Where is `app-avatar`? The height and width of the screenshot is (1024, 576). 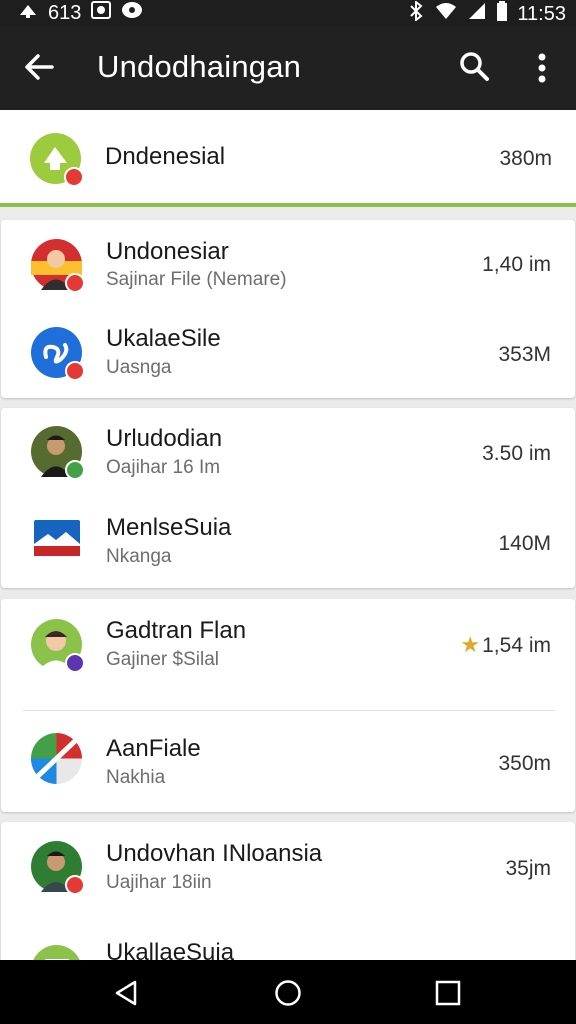 app-avatar is located at coordinates (57, 160).